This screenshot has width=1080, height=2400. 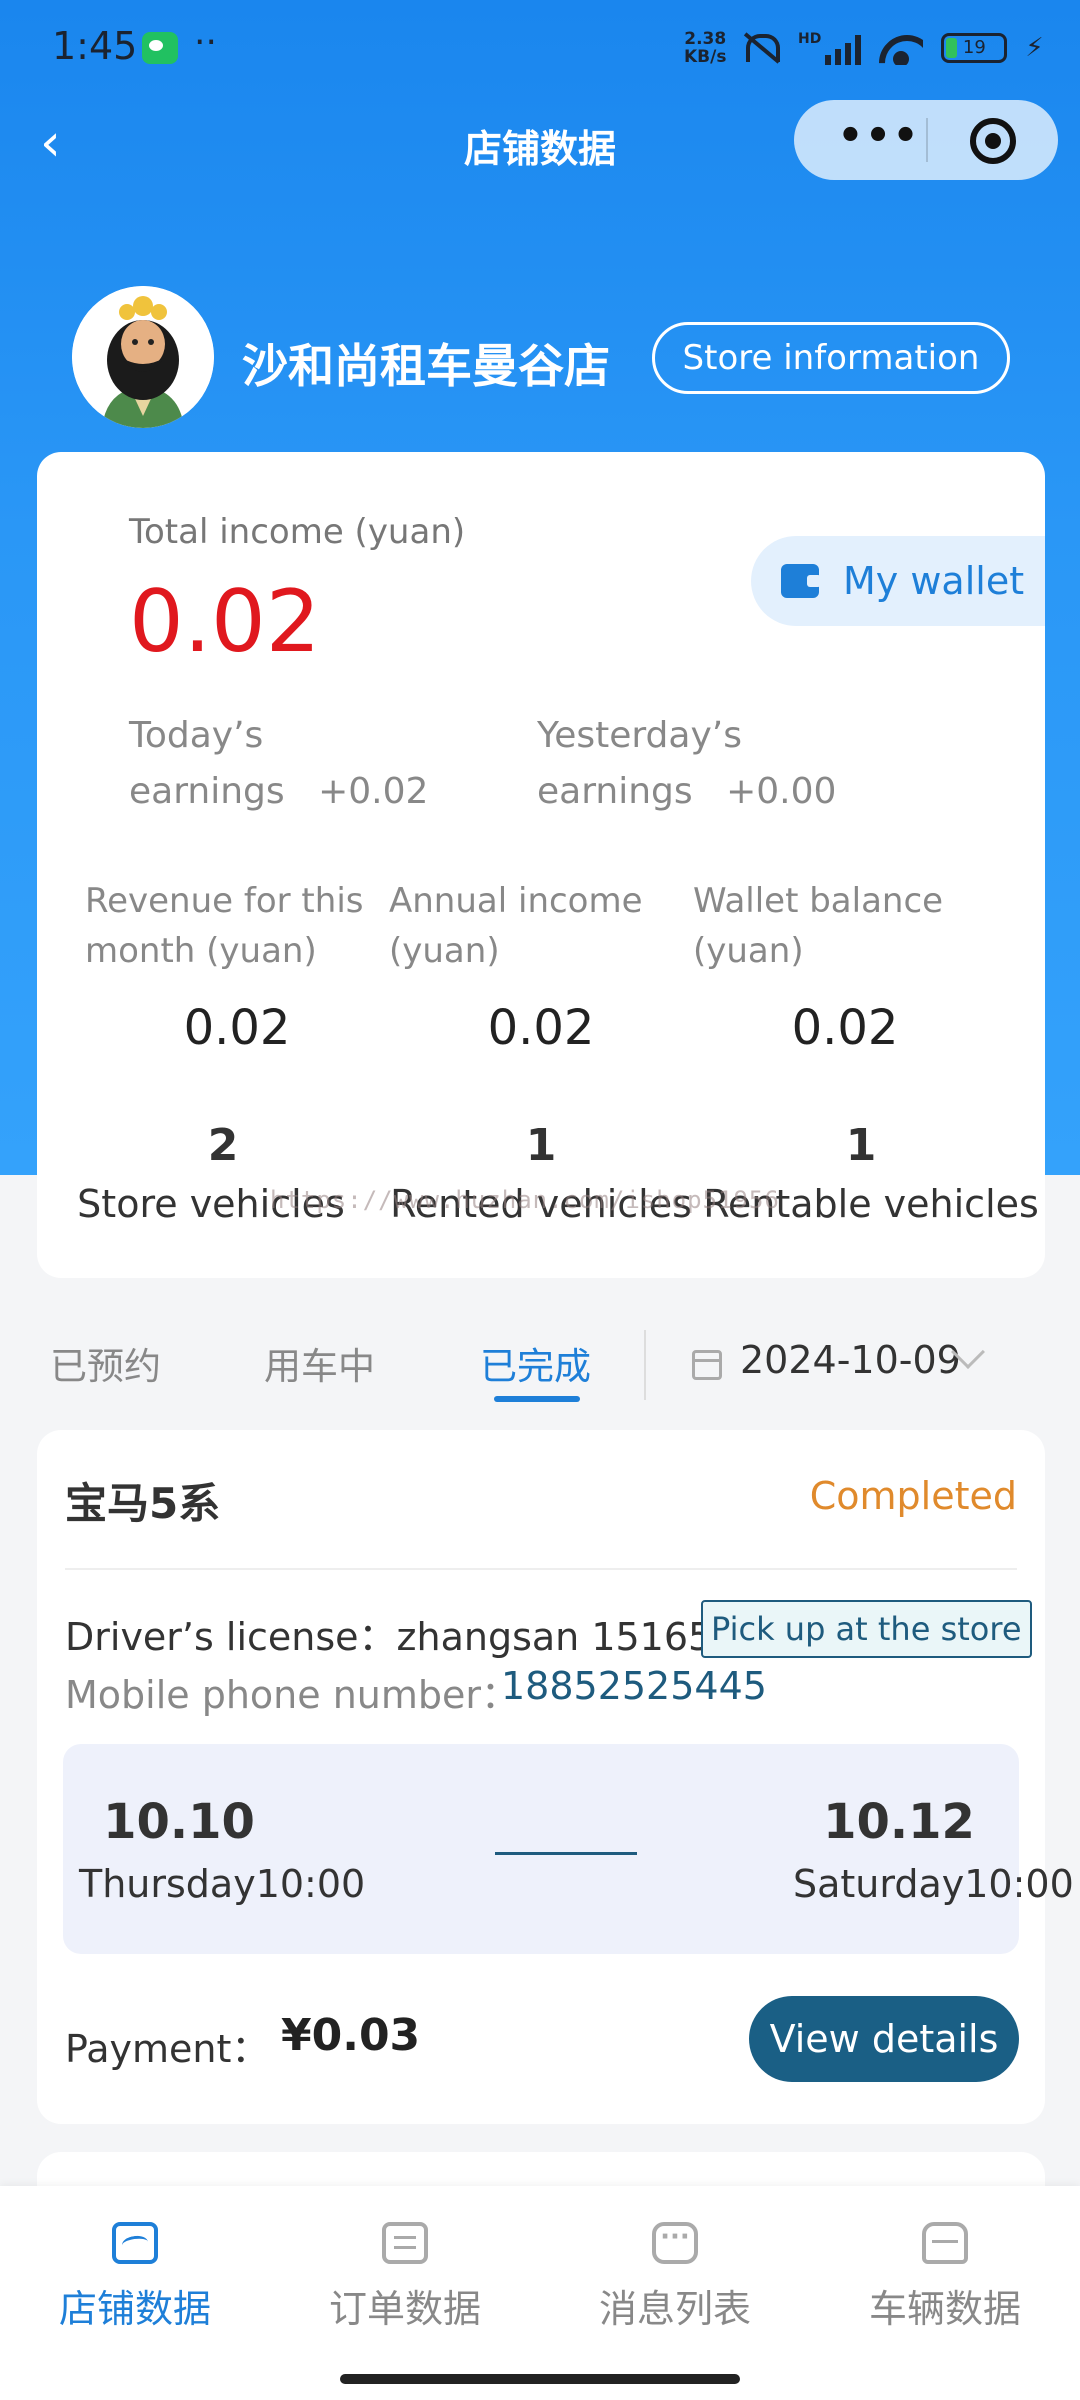 I want to click on wallet-icon, so click(x=801, y=581).